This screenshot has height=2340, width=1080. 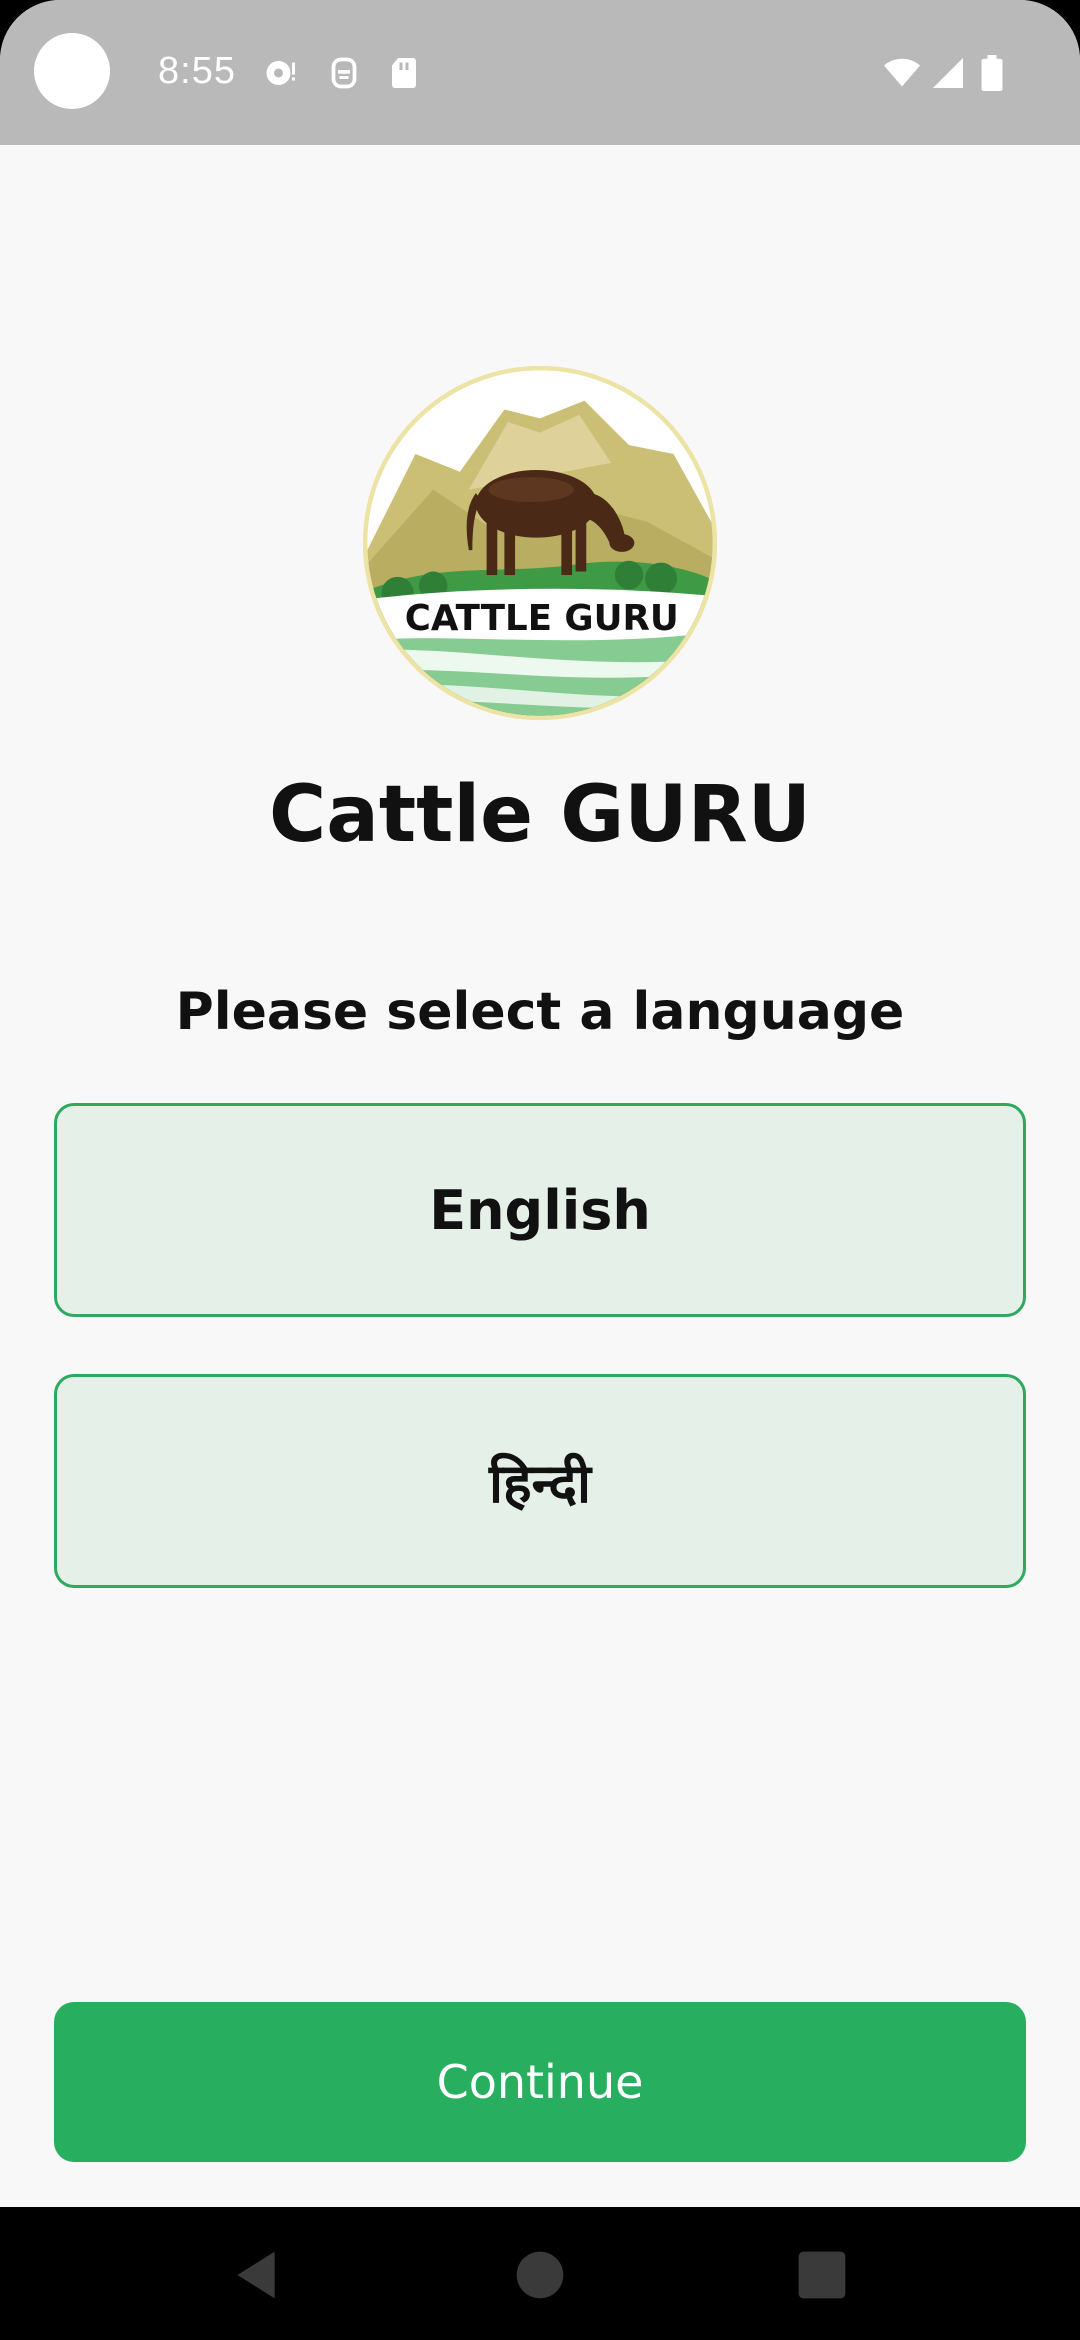 I want to click on wifi-icon, so click(x=902, y=73).